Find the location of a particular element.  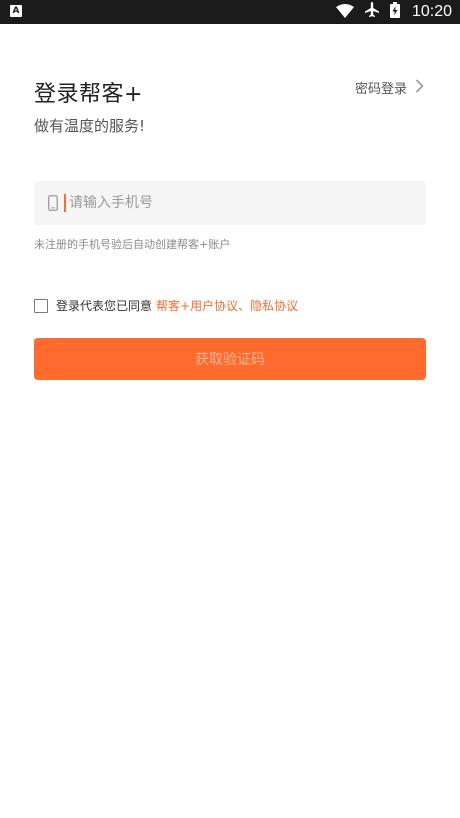

wifi-icon is located at coordinates (344, 12).